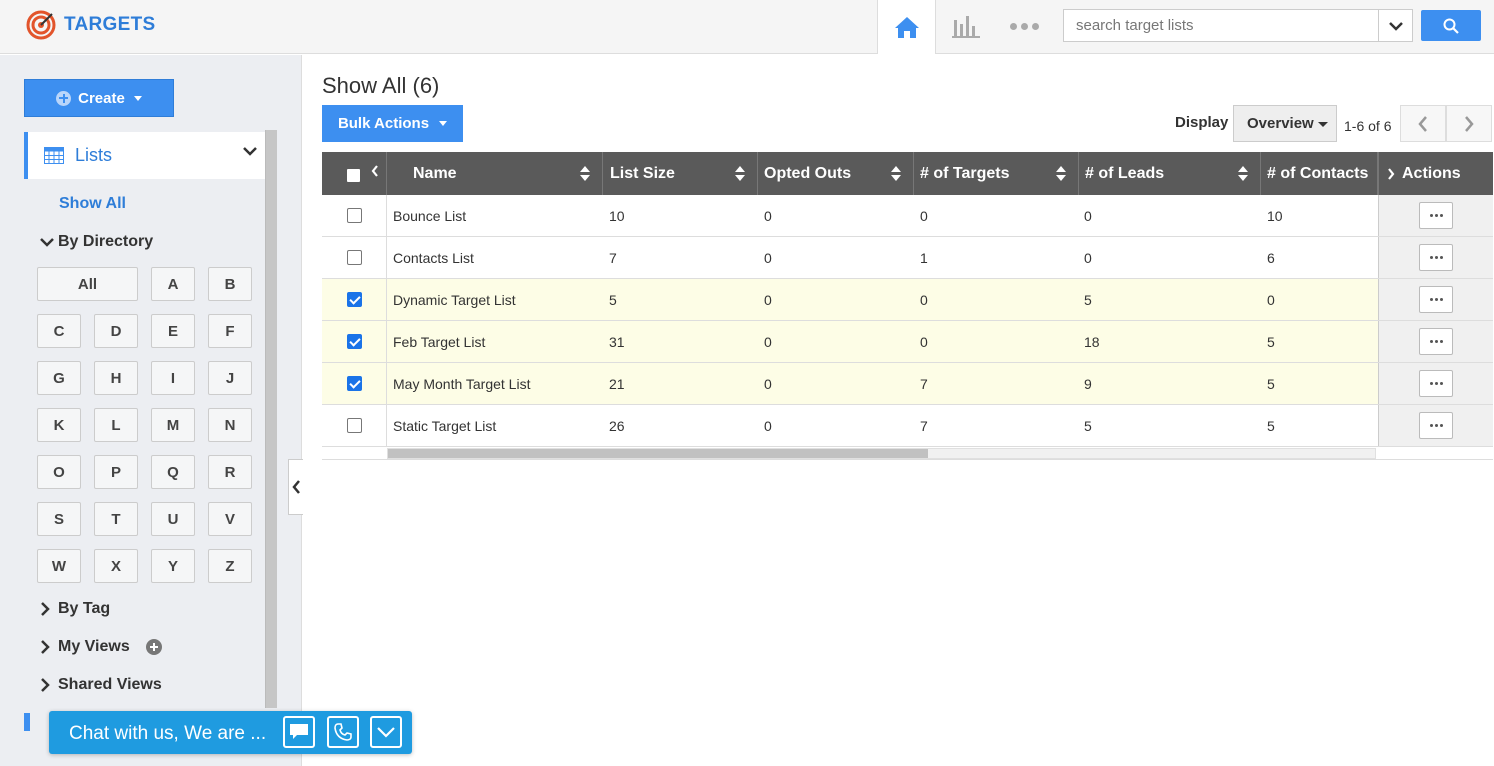 This screenshot has width=1494, height=766. I want to click on my-views-toggle: My Views, so click(101, 647).